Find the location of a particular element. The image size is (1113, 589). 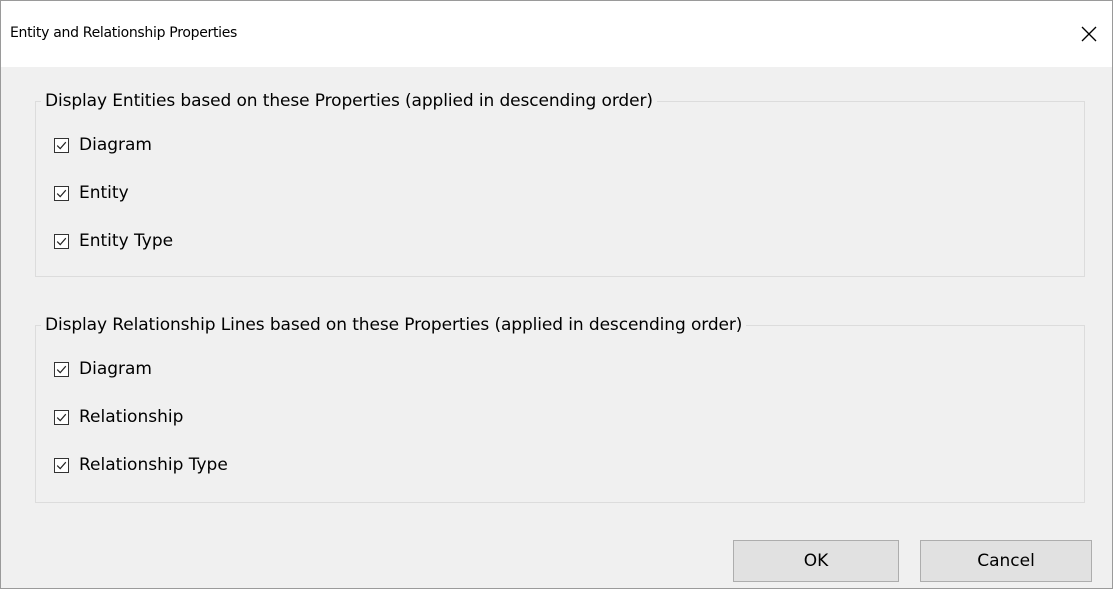

title-bar: Entity and Relationship Properties is located at coordinates (556, 34).